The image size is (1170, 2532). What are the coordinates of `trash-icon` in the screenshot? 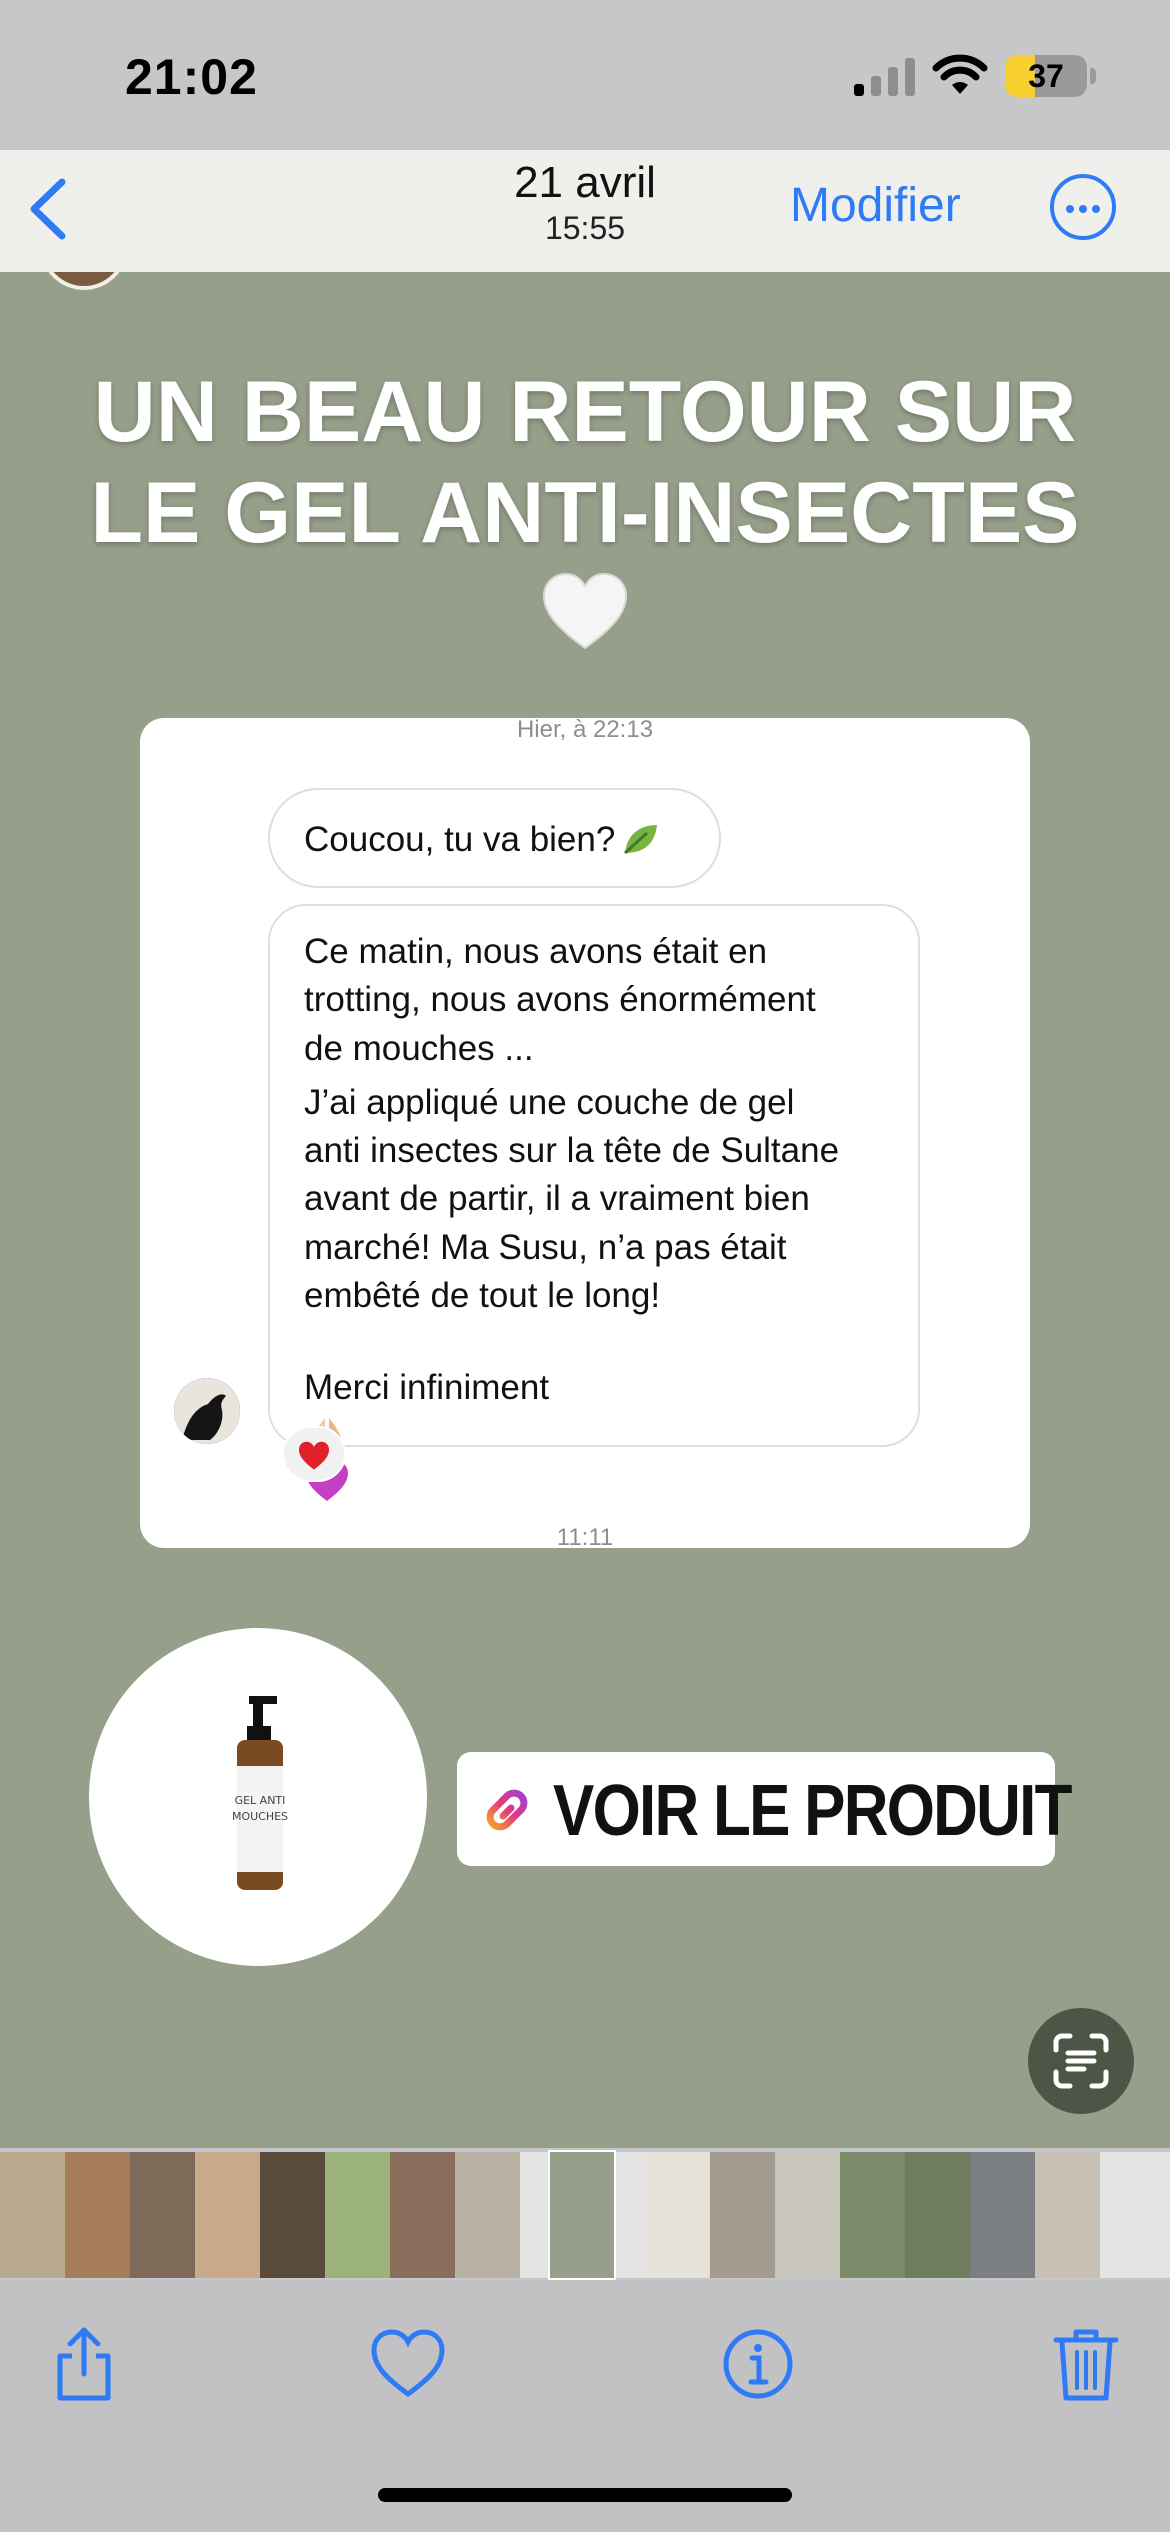 It's located at (1086, 2364).